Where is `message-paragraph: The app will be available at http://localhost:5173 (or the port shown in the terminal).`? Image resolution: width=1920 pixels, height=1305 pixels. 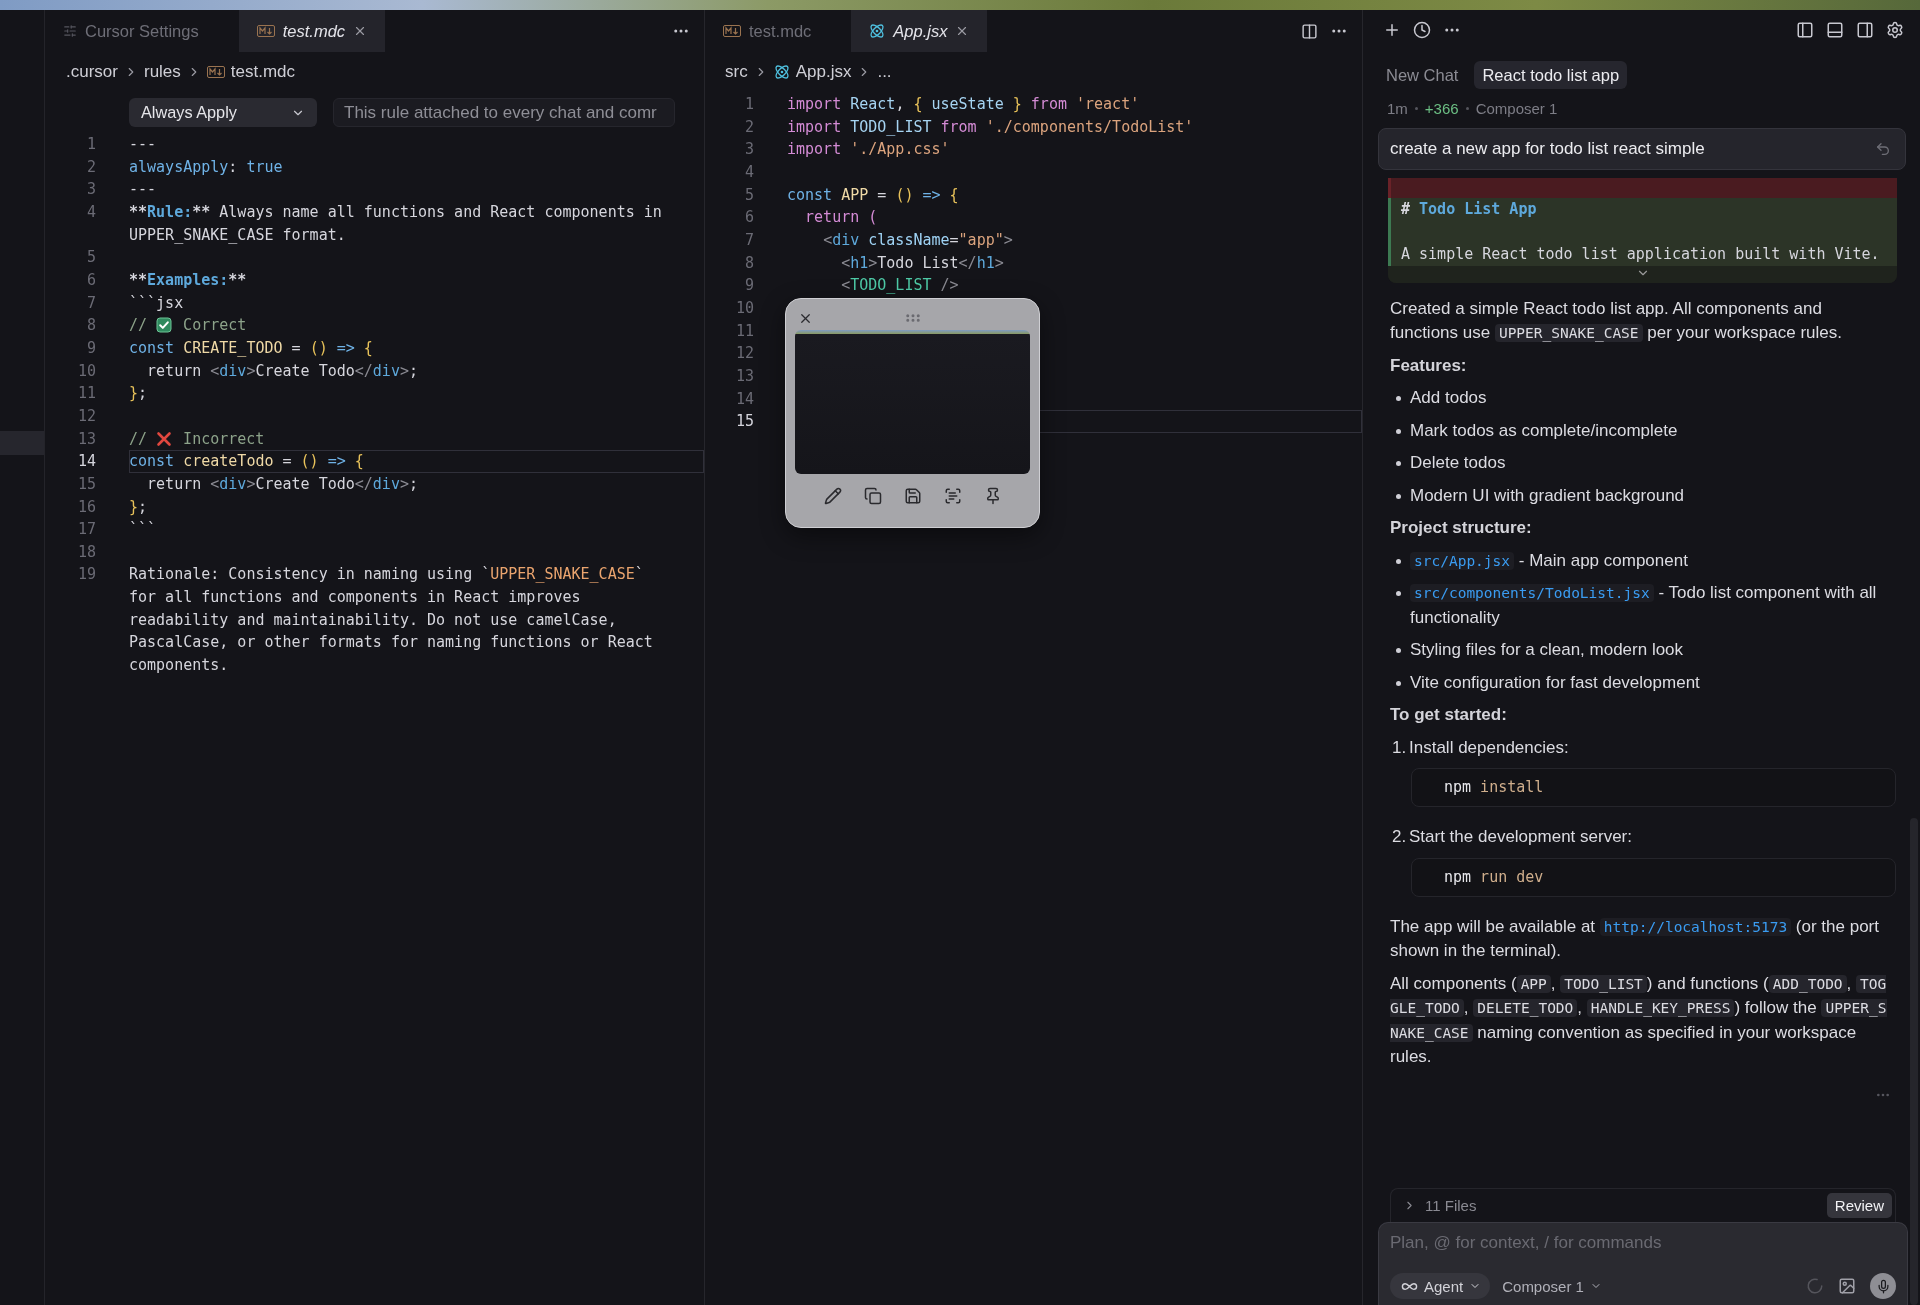 message-paragraph: The app will be available at http://localhost:5173 (or the port shown in the terminal). is located at coordinates (1635, 938).